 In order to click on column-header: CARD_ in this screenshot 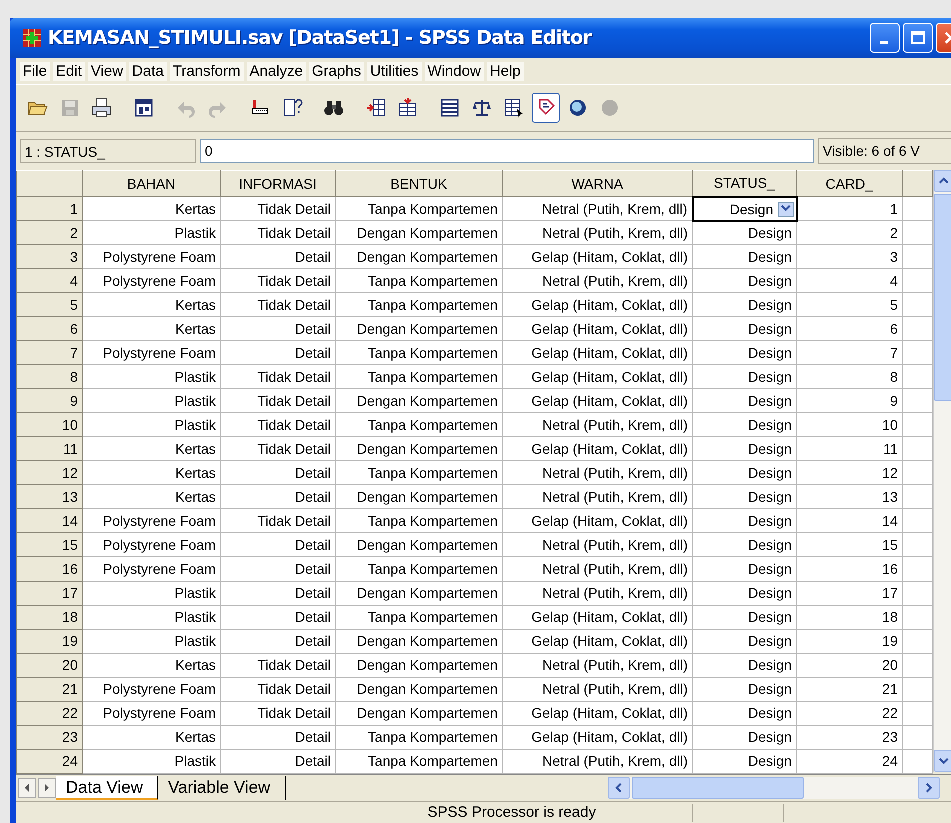, I will do `click(849, 183)`.